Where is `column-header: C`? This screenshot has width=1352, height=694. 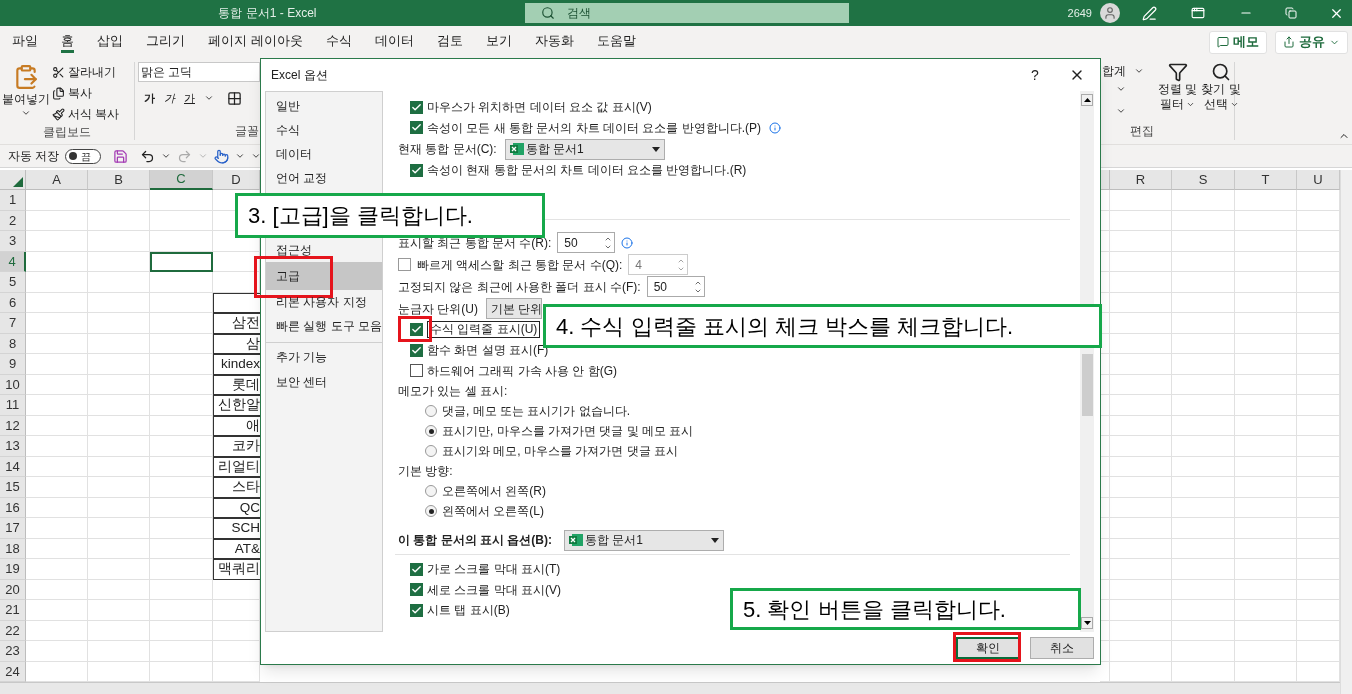
column-header: C is located at coordinates (181, 180).